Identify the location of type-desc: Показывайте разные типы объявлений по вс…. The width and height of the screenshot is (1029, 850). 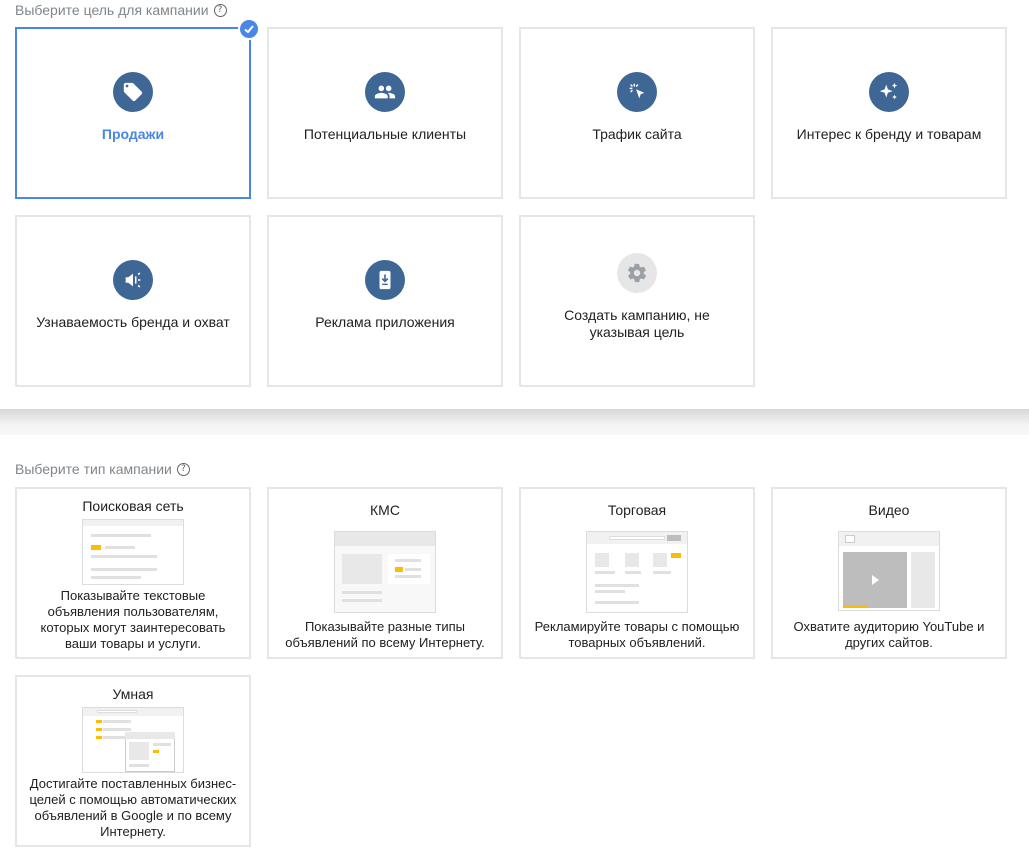
(385, 634).